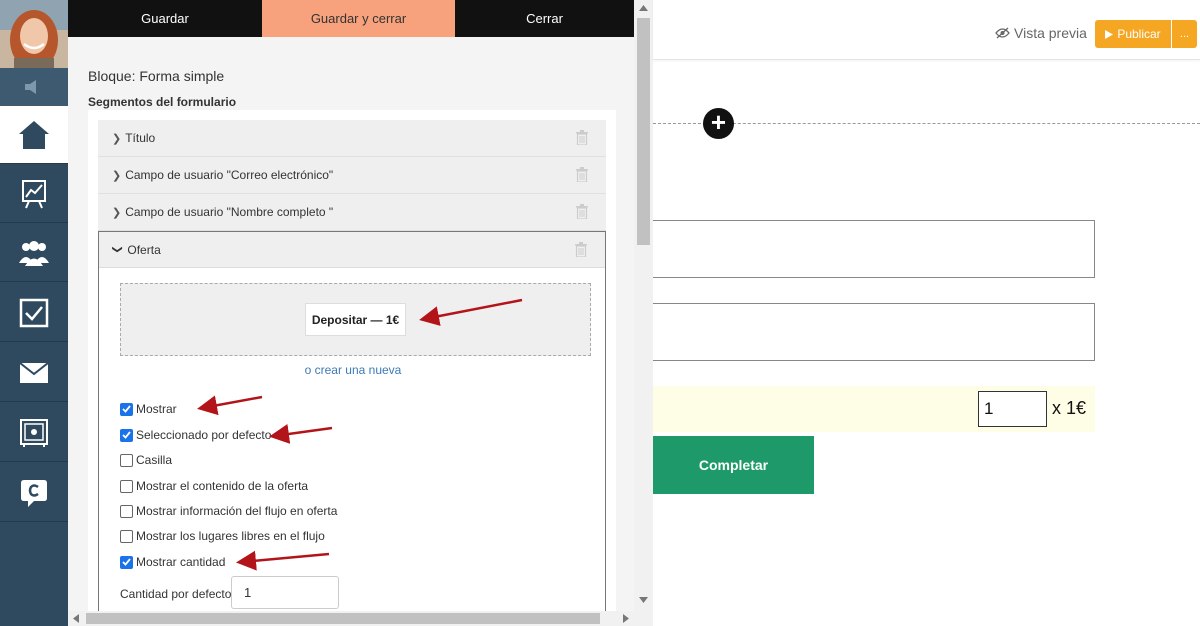  What do you see at coordinates (643, 8) in the screenshot?
I see `scroll-up-icon` at bounding box center [643, 8].